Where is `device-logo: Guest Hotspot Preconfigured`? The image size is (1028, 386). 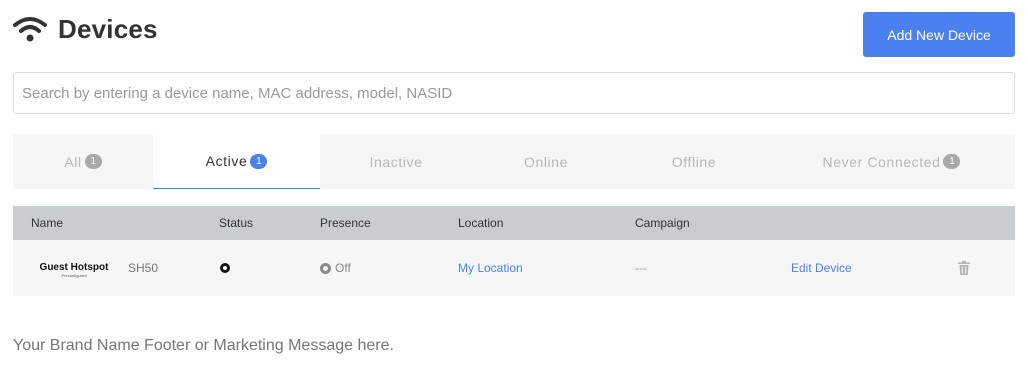 device-logo: Guest Hotspot Preconfigured is located at coordinates (74, 270).